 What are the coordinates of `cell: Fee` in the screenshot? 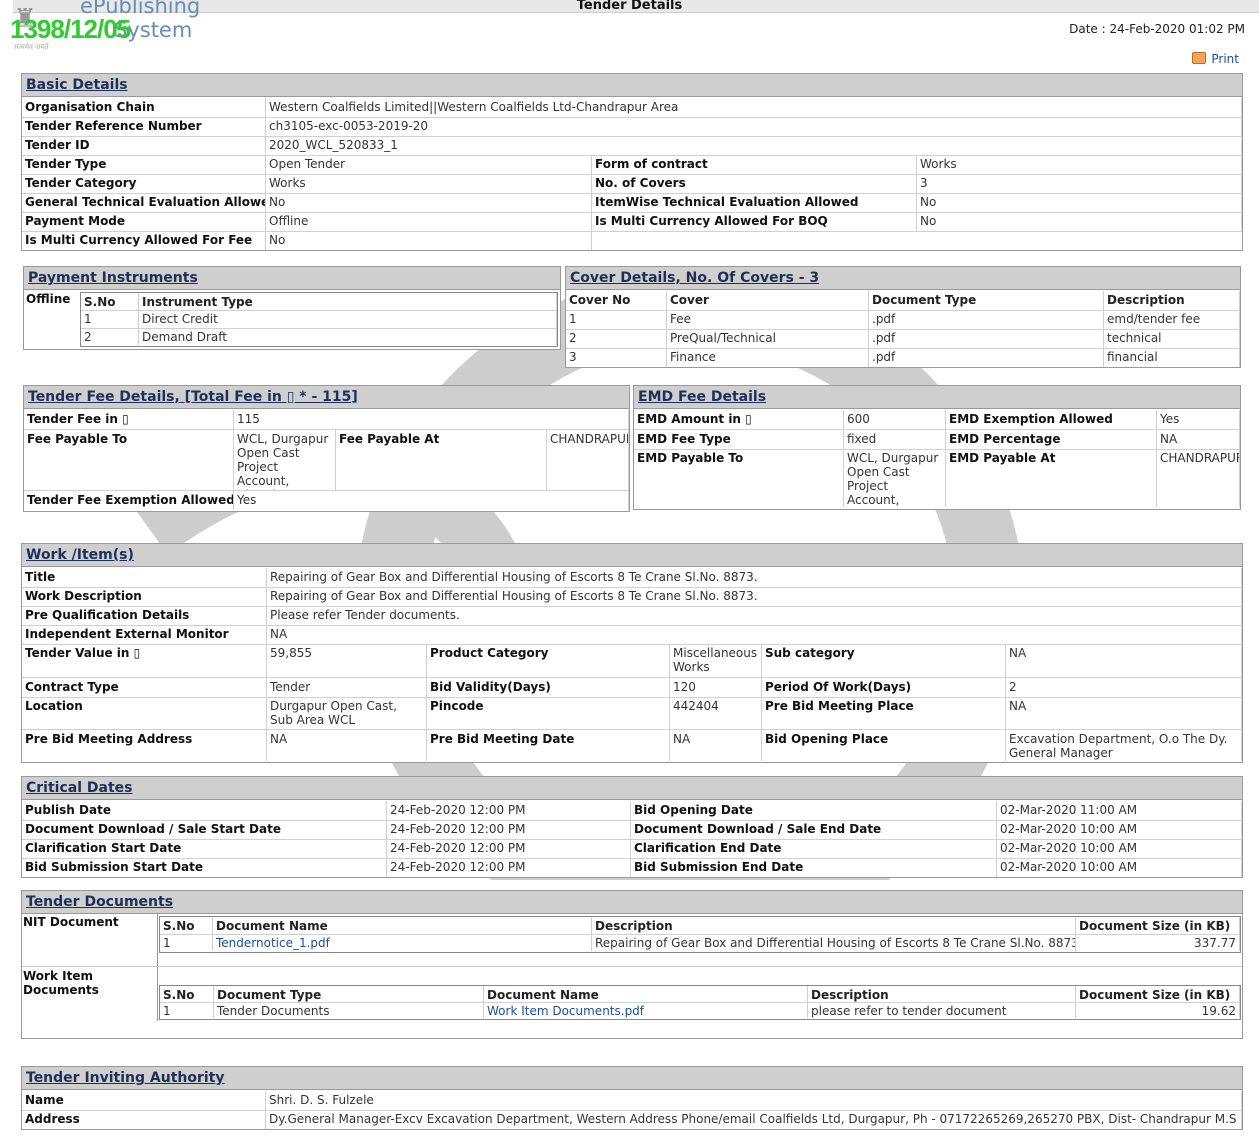 It's located at (768, 319).